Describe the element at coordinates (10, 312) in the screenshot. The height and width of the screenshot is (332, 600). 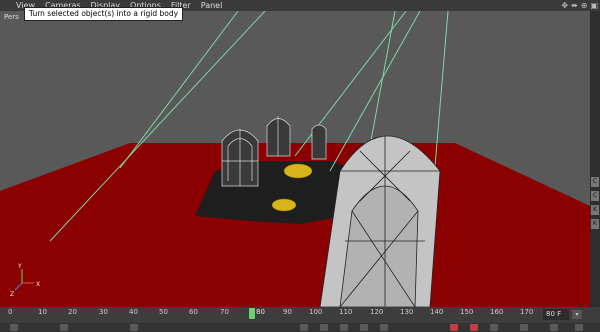
I see `tick-label: 0` at that location.